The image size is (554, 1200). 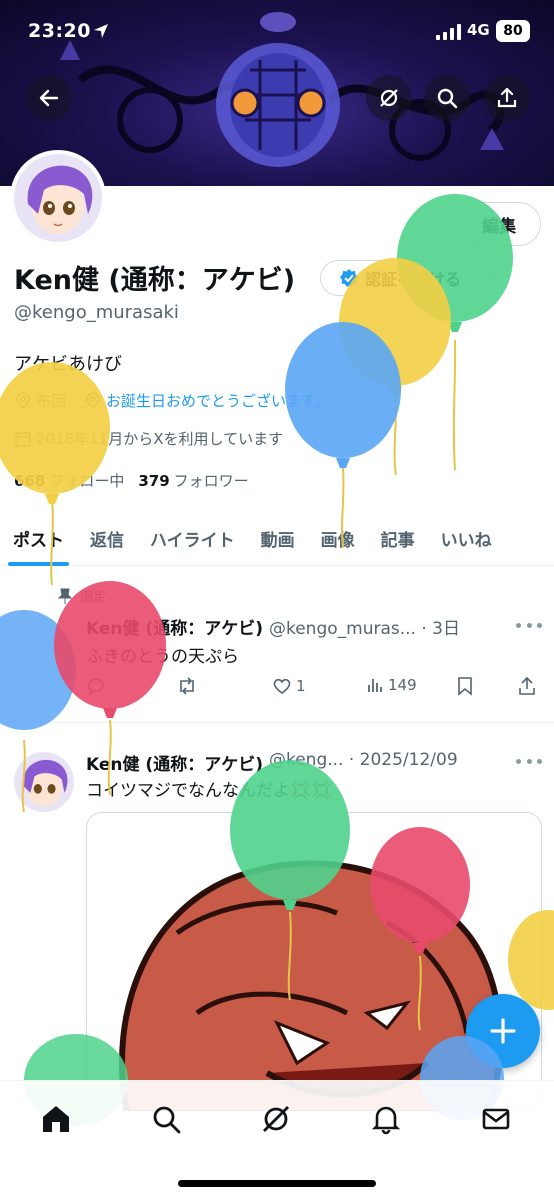 I want to click on home-icon, so click(x=56, y=1119).